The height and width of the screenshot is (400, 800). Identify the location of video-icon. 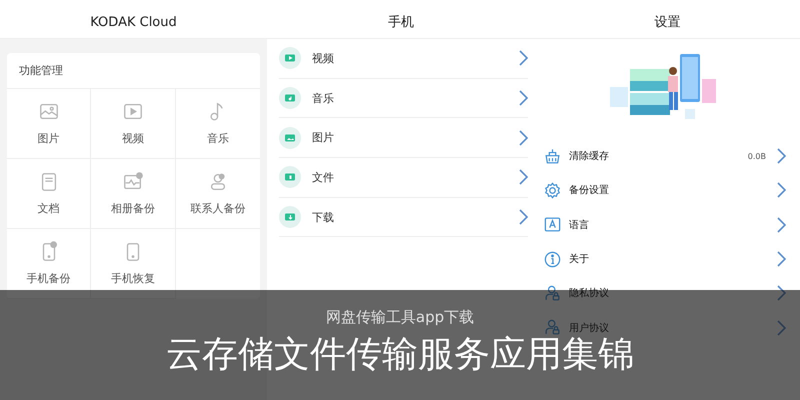
(290, 58).